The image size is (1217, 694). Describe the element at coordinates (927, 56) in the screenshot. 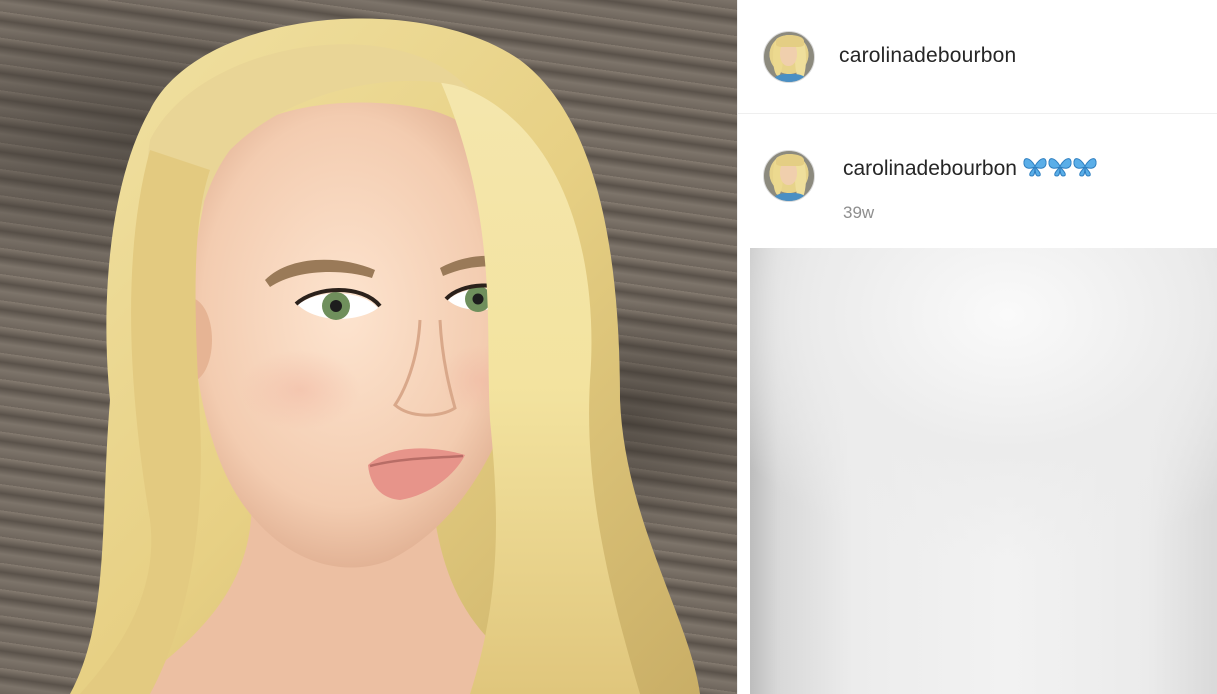

I see `header-username-link: carolinadebourbon` at that location.